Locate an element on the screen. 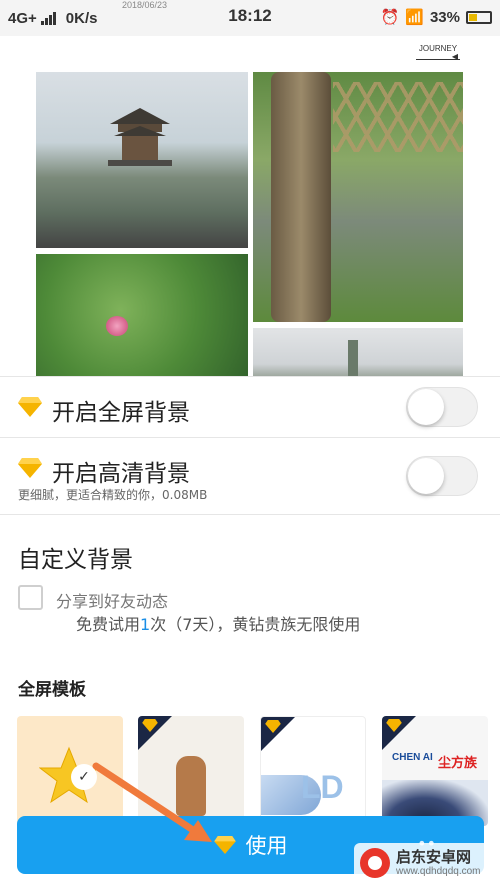  trial-info: 免费试用1次（7天），黄钻贵族无限使用 is located at coordinates (218, 623).